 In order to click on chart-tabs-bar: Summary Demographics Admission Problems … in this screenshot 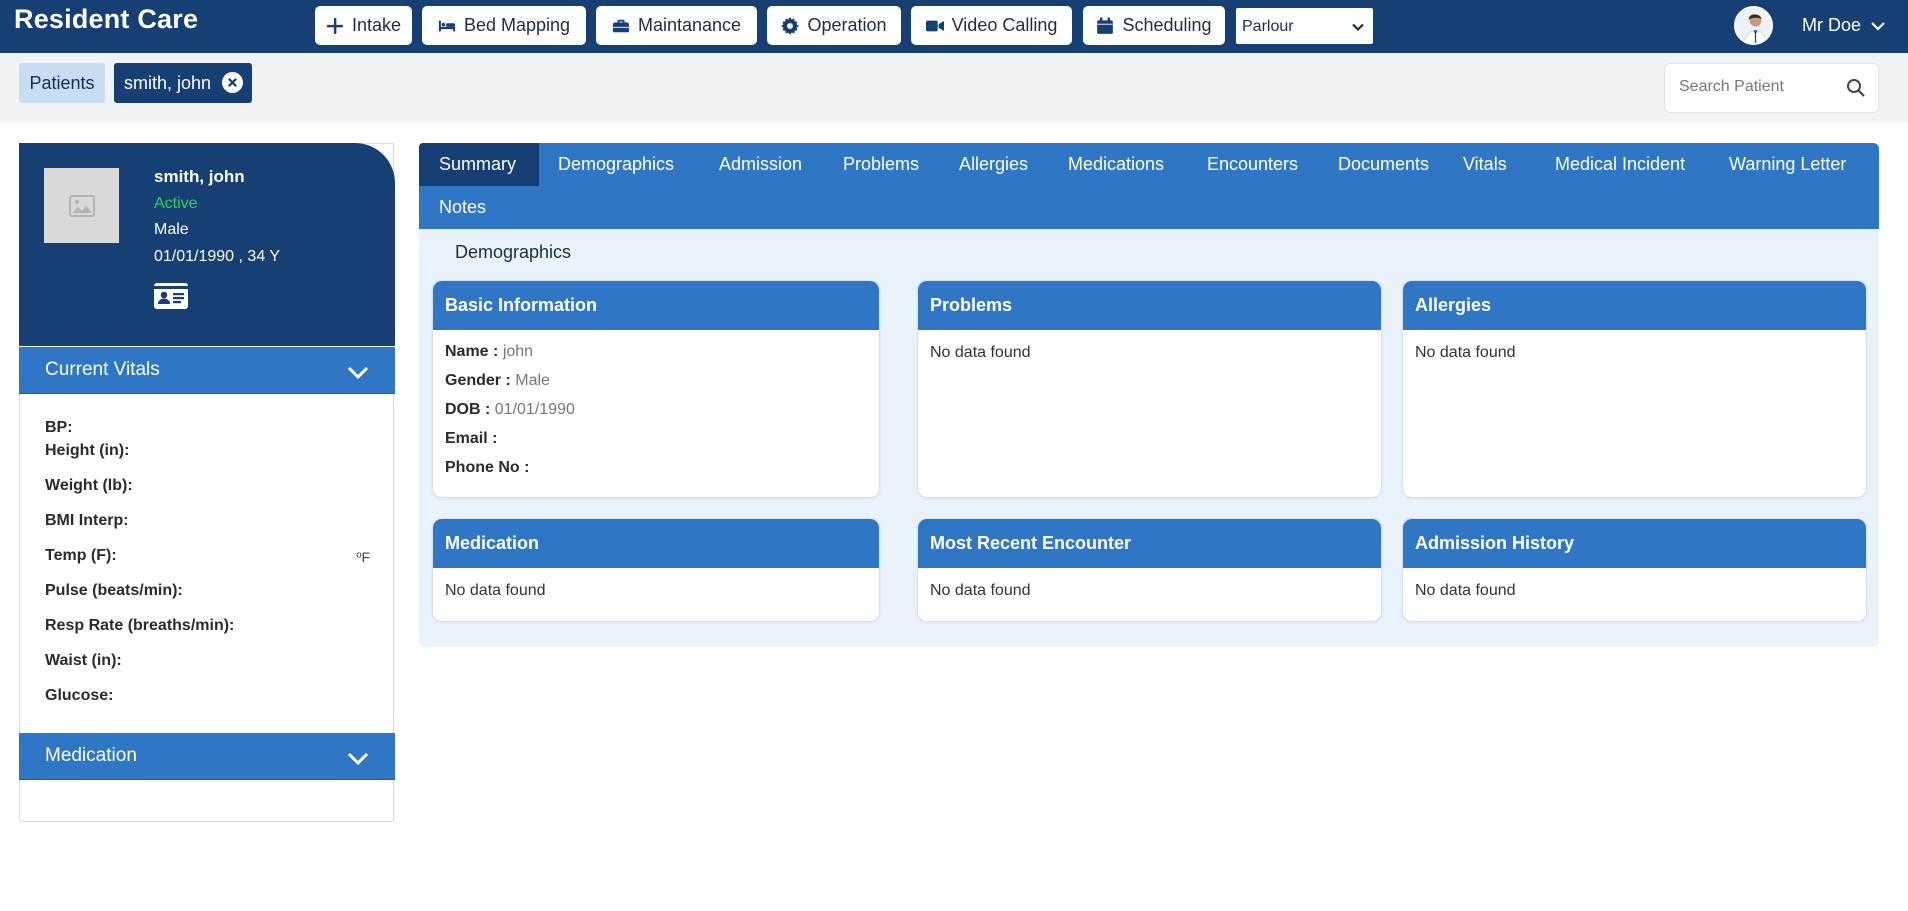, I will do `click(1149, 186)`.